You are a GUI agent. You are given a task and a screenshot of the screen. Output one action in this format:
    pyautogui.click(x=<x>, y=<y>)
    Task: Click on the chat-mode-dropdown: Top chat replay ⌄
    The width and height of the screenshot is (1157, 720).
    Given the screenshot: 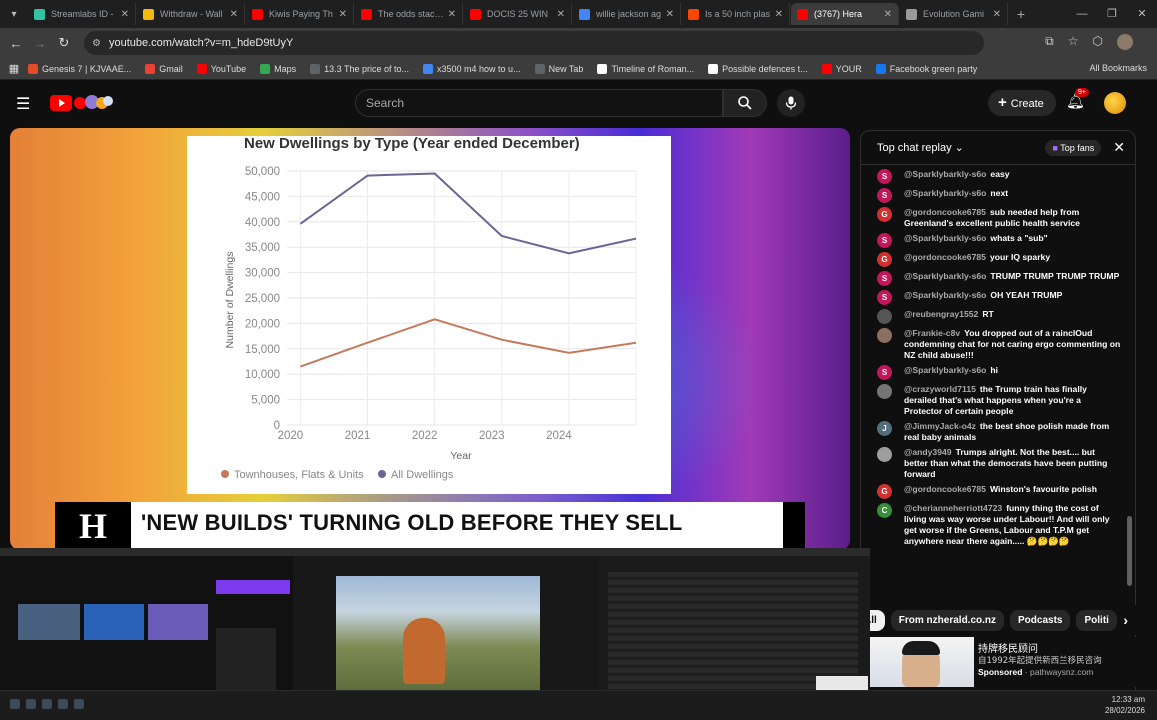 What is the action you would take?
    pyautogui.click(x=961, y=147)
    